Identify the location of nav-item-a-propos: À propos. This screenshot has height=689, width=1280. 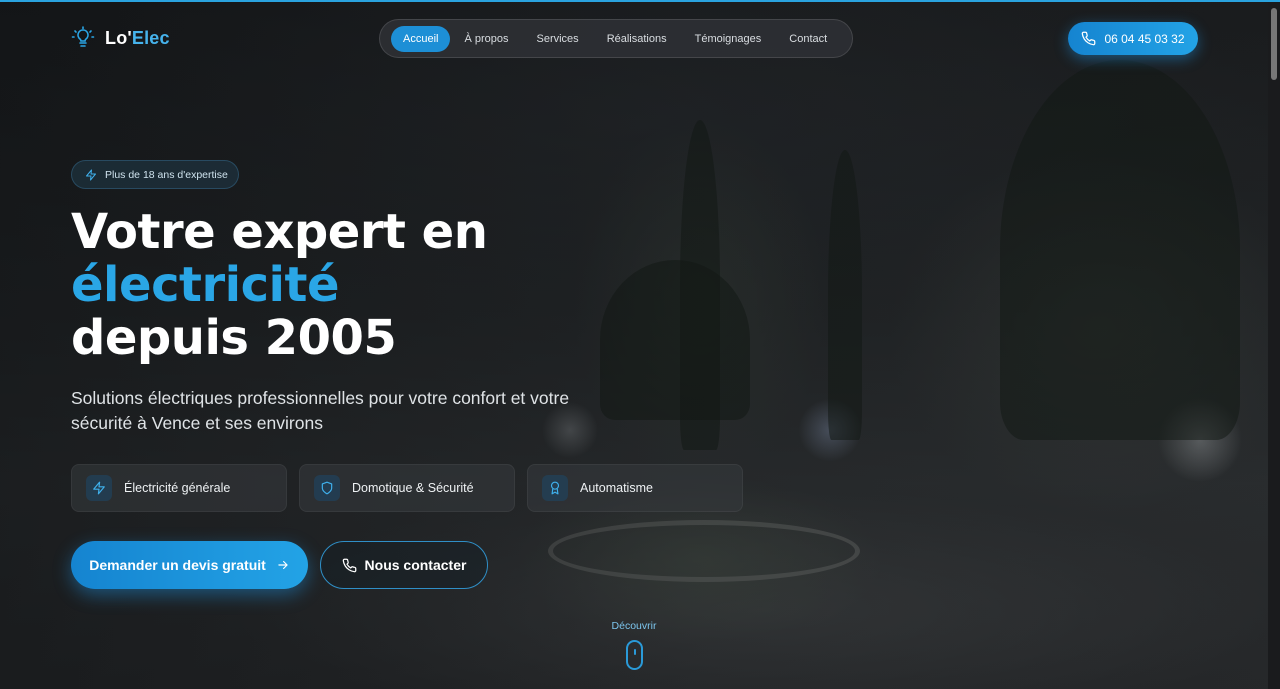
(486, 39).